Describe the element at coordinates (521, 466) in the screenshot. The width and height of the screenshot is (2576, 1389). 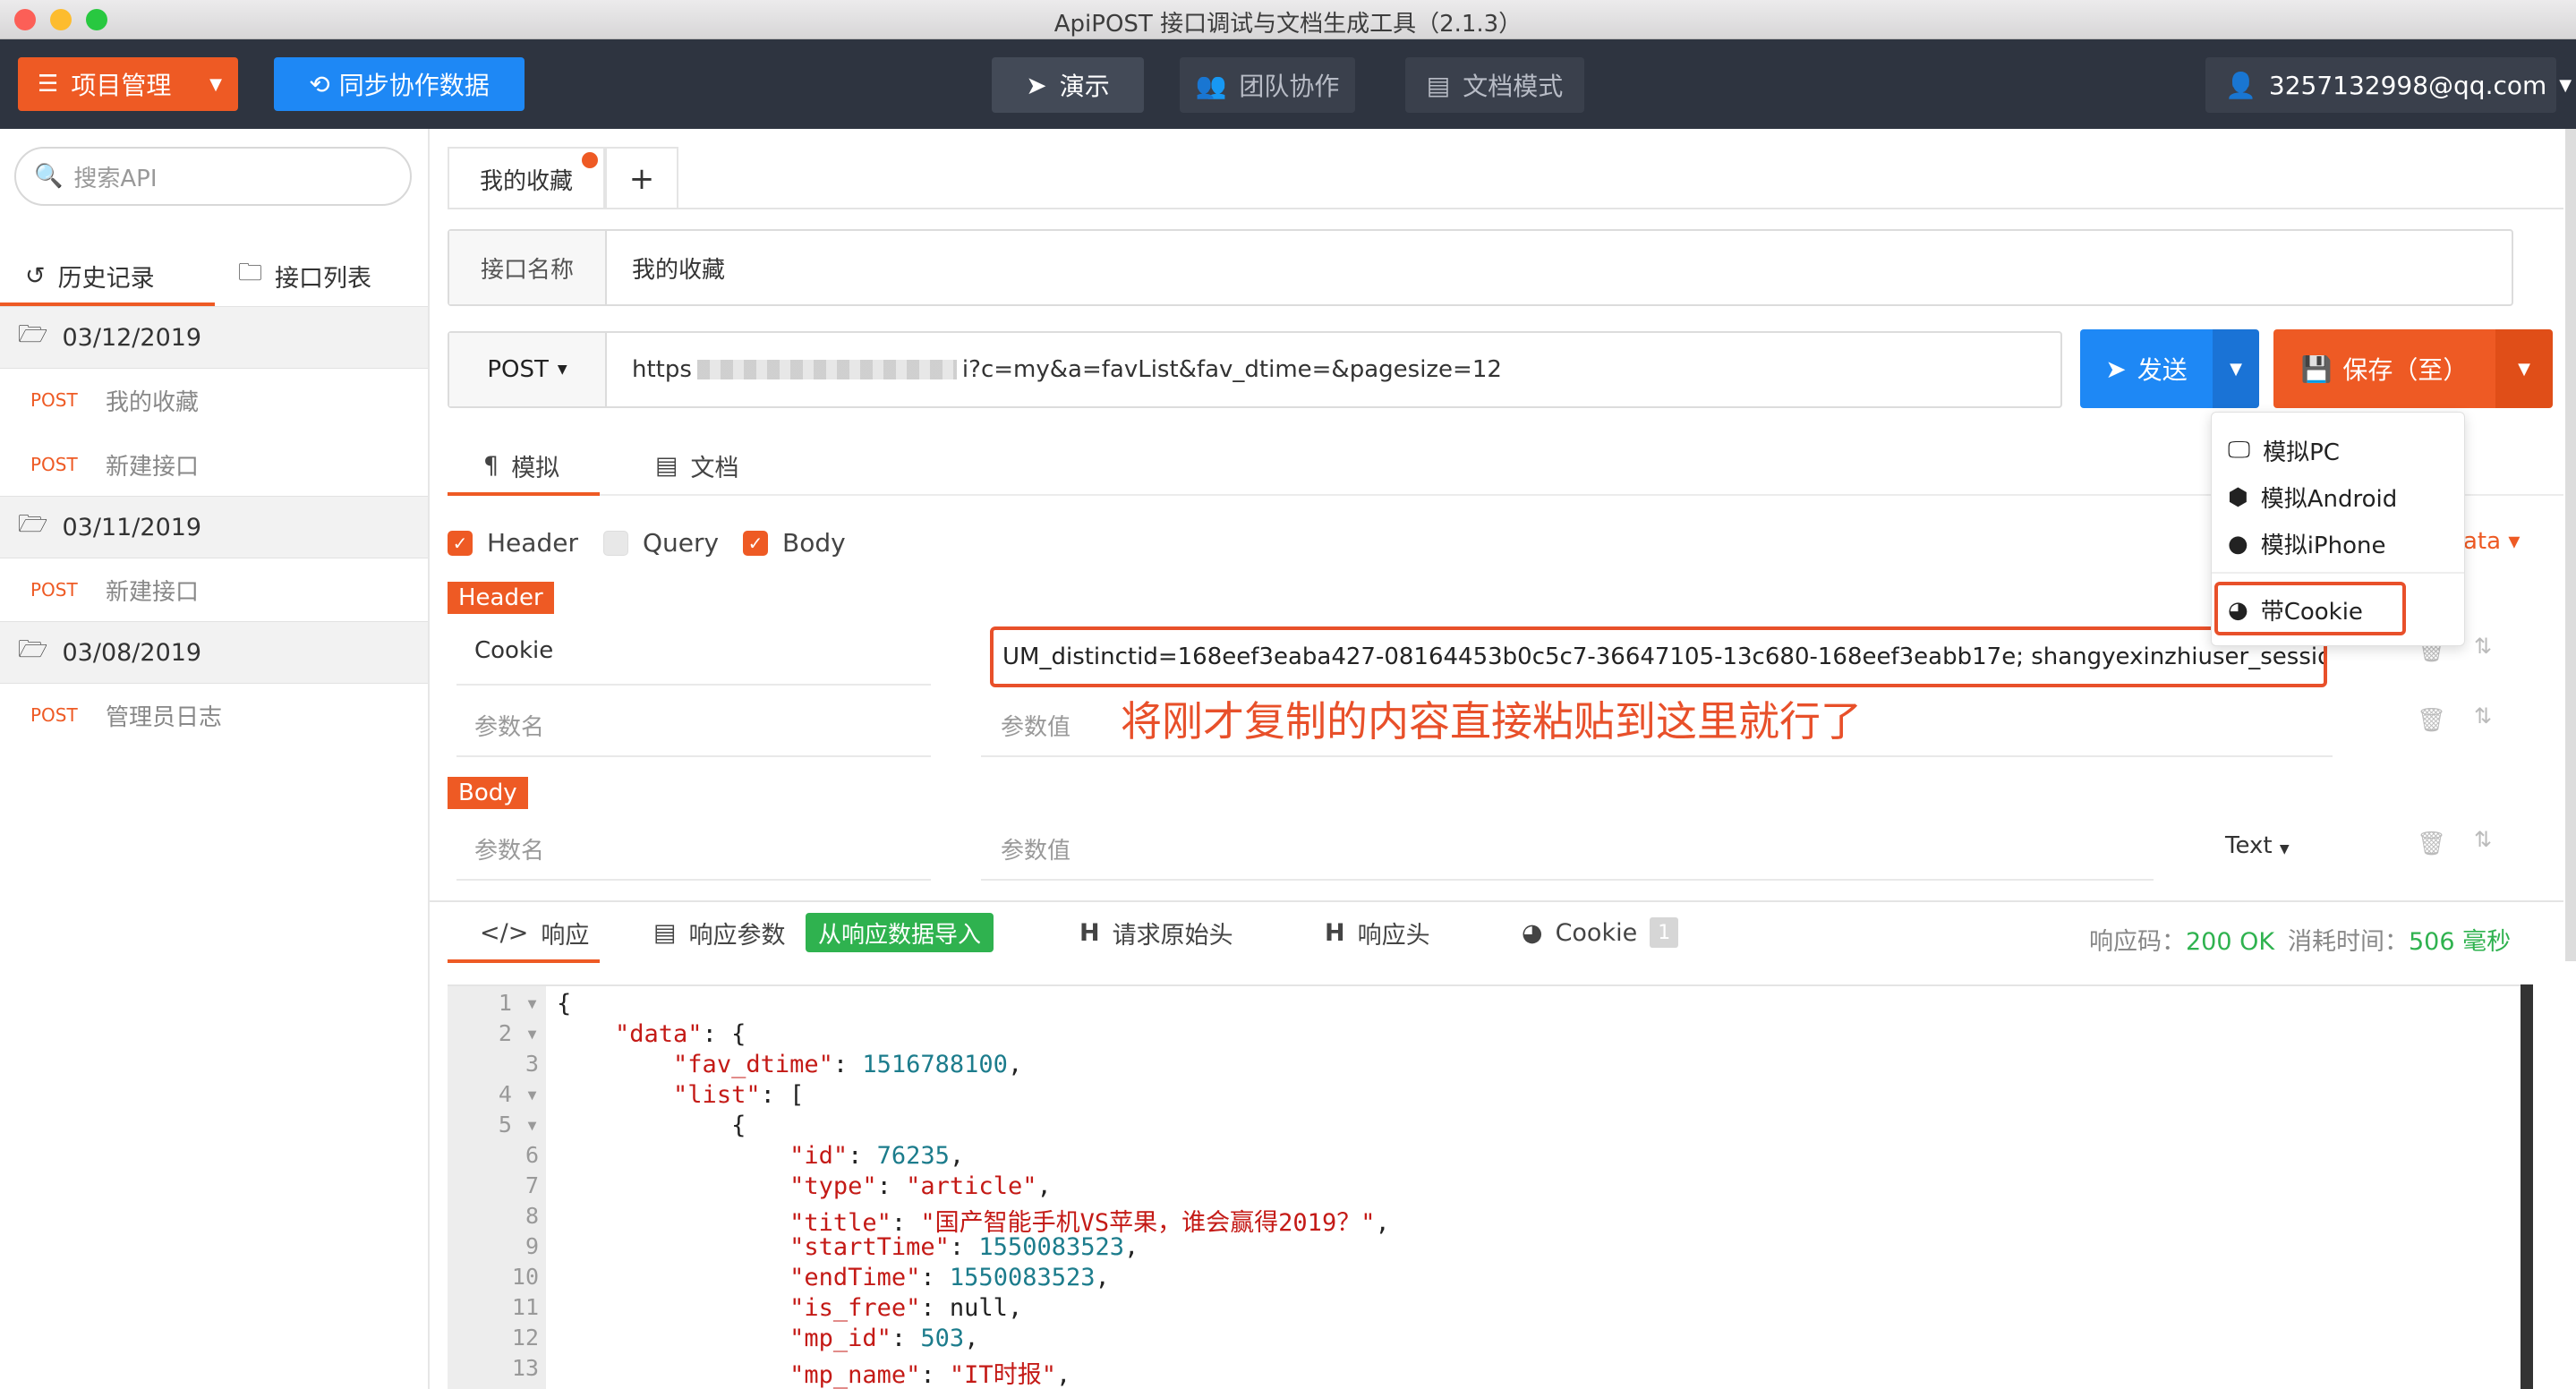
I see `tab-simulate: ¶ 模拟` at that location.